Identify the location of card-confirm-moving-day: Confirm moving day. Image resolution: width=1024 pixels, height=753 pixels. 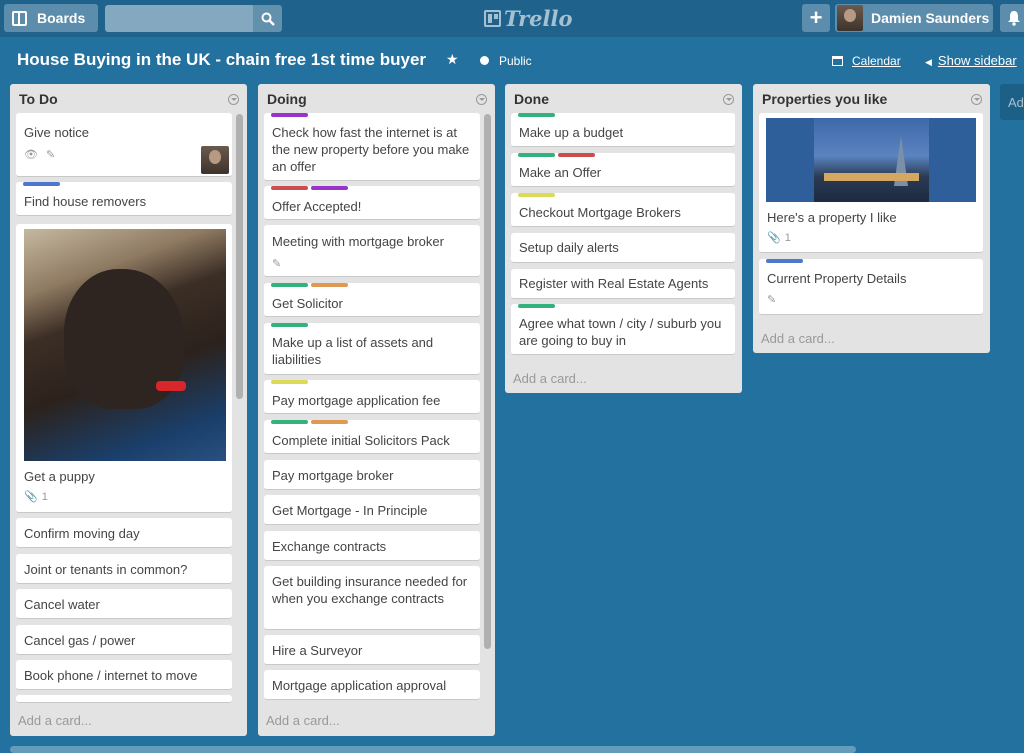
(124, 533).